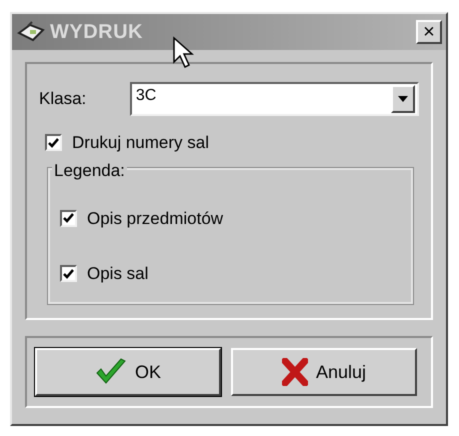  What do you see at coordinates (128, 372) in the screenshot?
I see `ok-button: OK` at bounding box center [128, 372].